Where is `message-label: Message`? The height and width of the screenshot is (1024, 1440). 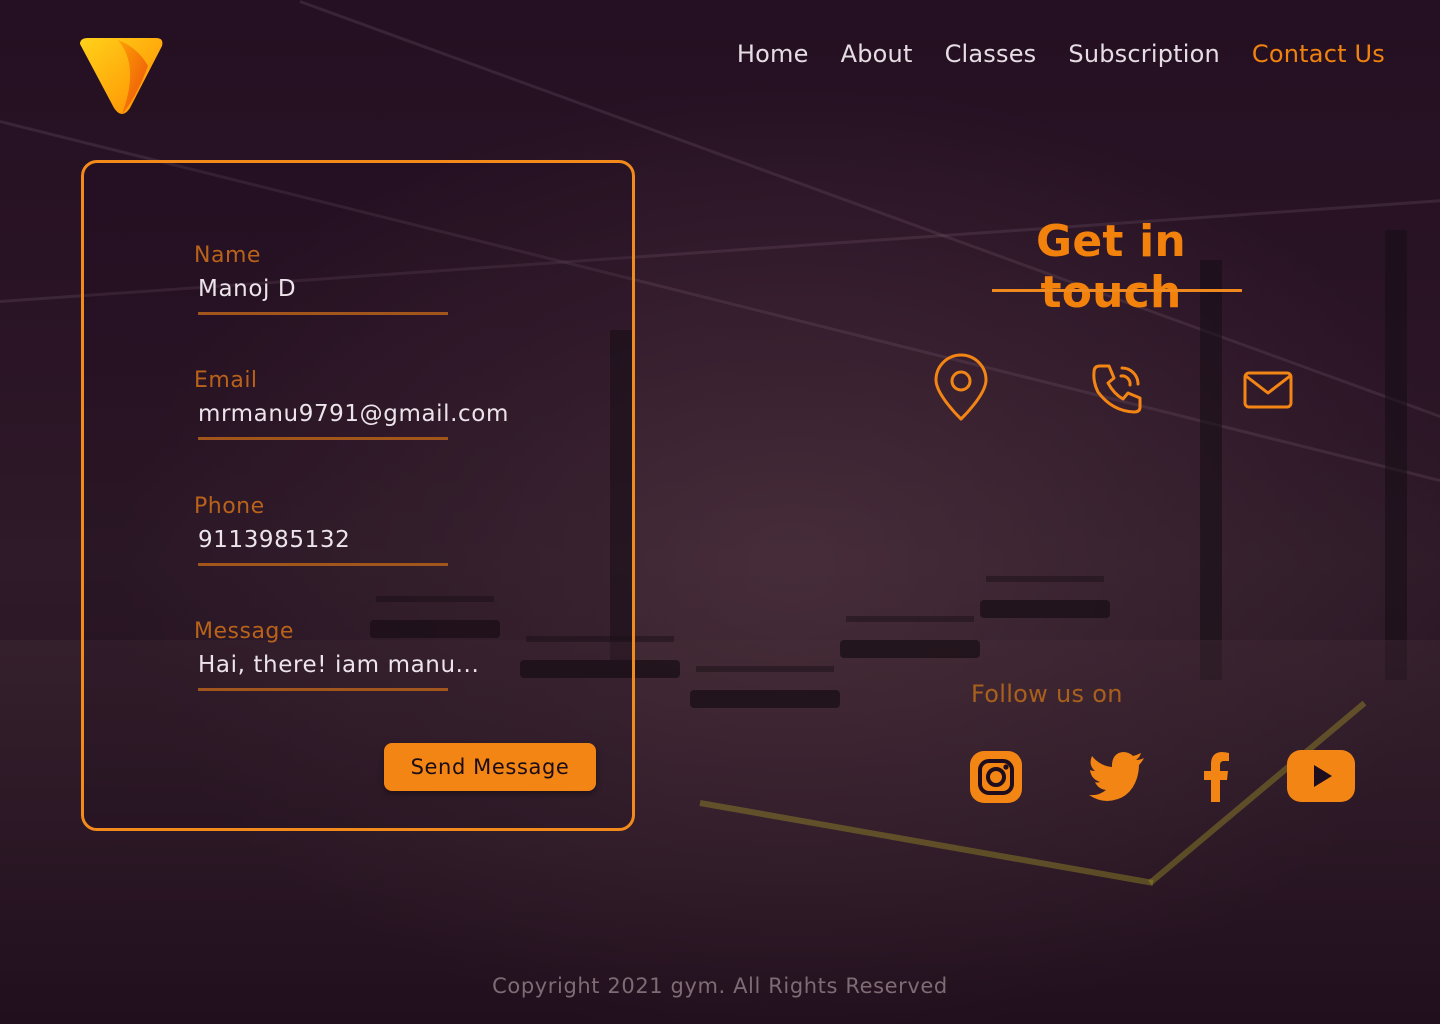
message-label: Message is located at coordinates (244, 631).